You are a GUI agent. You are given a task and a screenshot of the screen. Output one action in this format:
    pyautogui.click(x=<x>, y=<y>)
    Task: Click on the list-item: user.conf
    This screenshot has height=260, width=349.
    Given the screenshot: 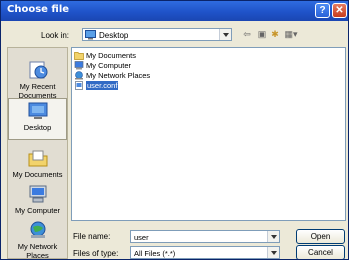 What is the action you would take?
    pyautogui.click(x=97, y=85)
    